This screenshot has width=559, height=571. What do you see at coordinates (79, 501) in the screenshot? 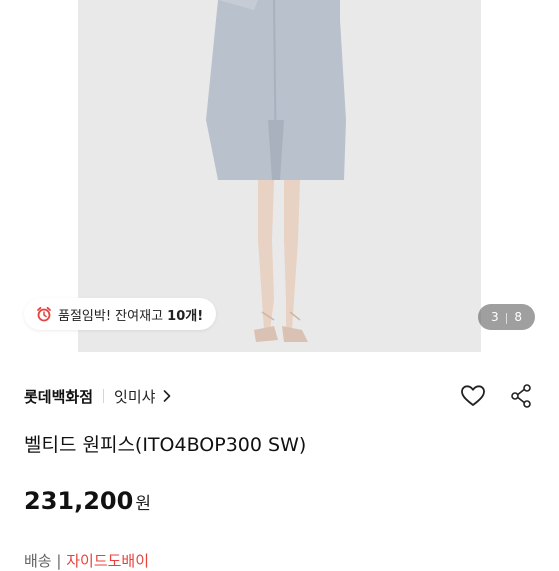
I see `price-amount: 231,200` at bounding box center [79, 501].